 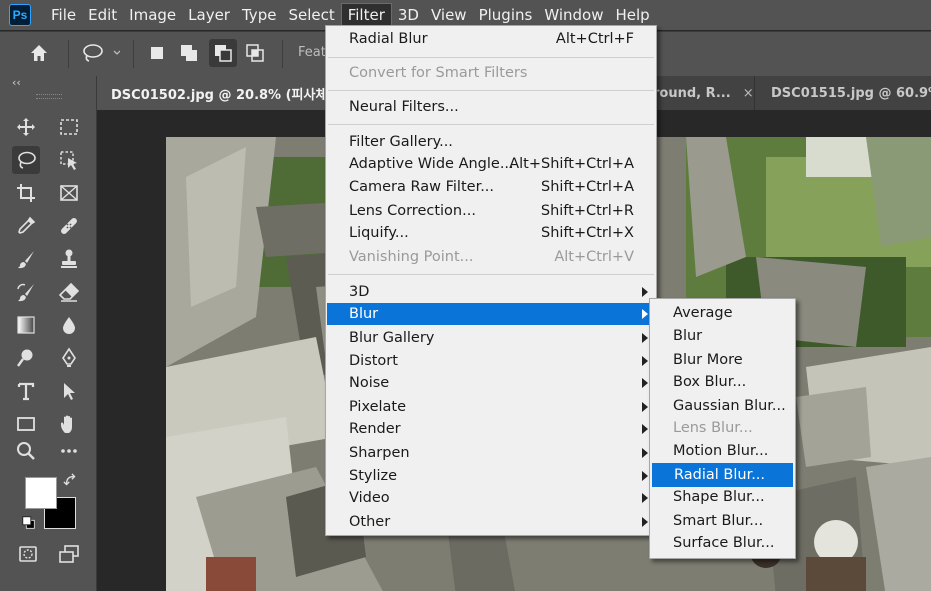 What do you see at coordinates (26, 424) in the screenshot?
I see `rectangle-icon` at bounding box center [26, 424].